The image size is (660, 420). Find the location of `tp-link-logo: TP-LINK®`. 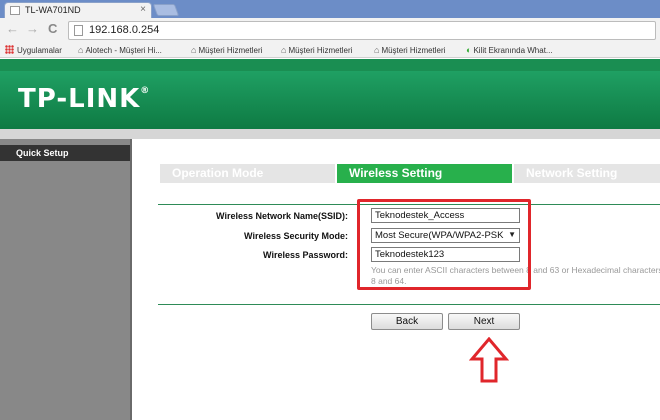

tp-link-logo: TP-LINK® is located at coordinates (84, 99).